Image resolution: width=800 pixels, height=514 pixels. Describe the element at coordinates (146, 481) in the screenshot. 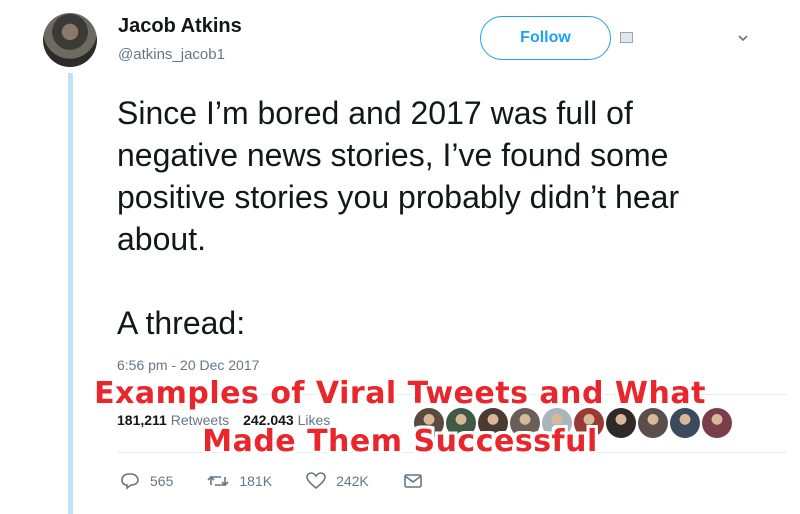

I see `reply-button: 565` at that location.